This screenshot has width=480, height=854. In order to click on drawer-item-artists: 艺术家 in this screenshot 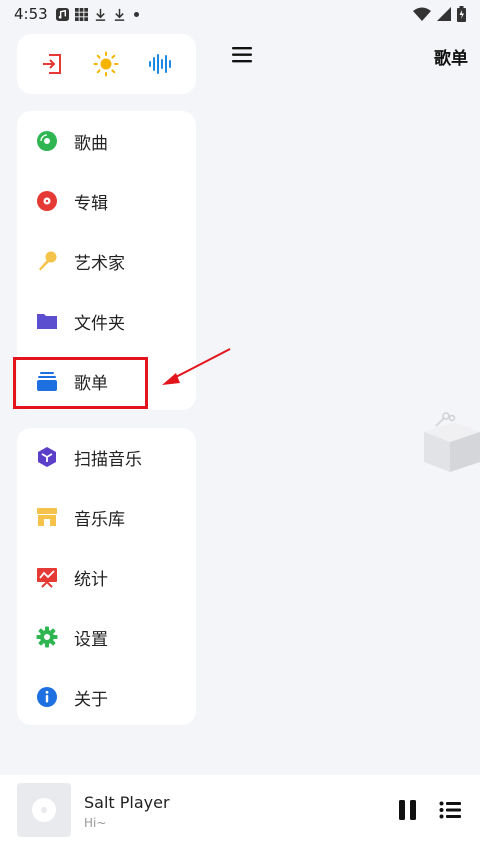, I will do `click(106, 261)`.